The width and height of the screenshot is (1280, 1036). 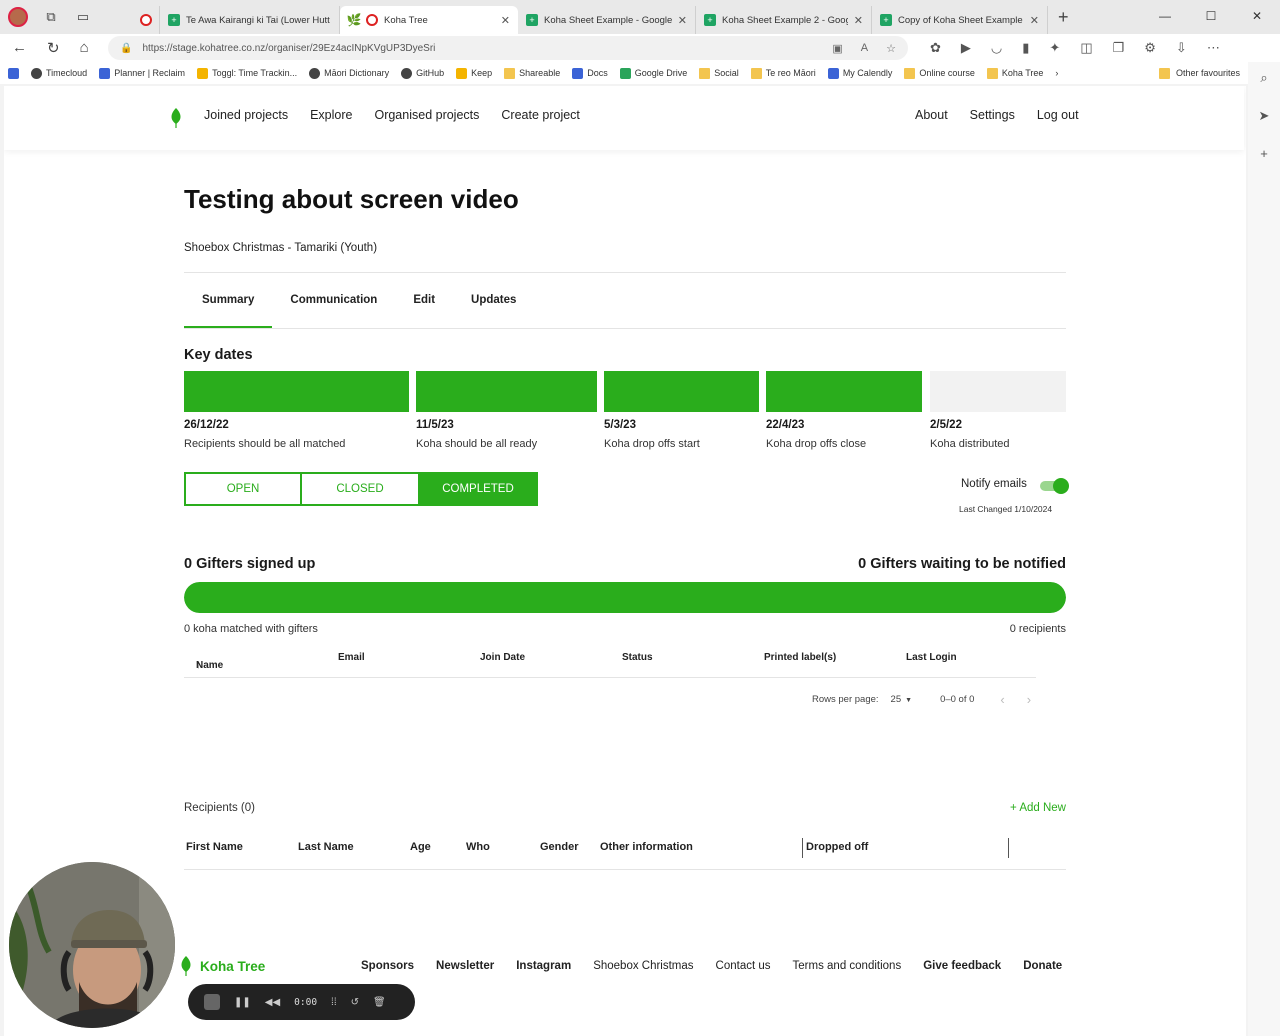 What do you see at coordinates (420, 847) in the screenshot?
I see `column-age: Age` at bounding box center [420, 847].